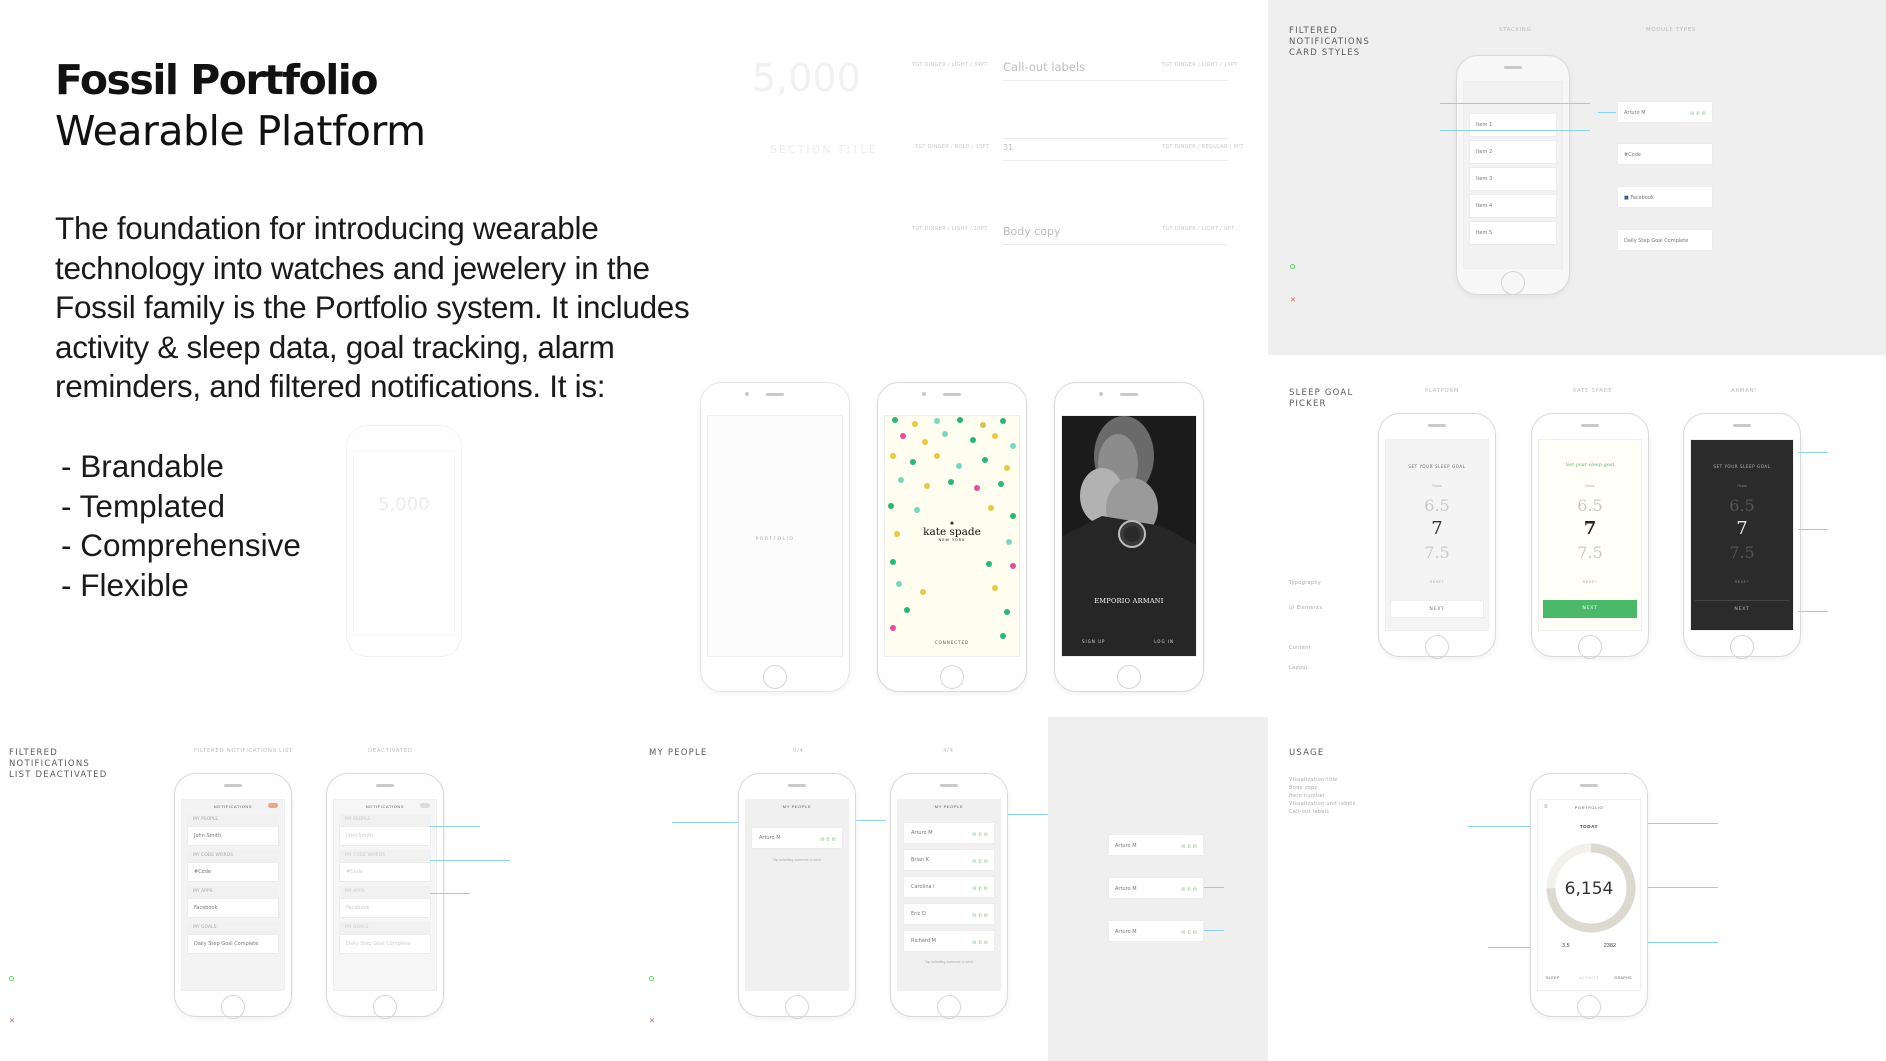 The image size is (1886, 1061). Describe the element at coordinates (1513, 233) in the screenshot. I see `list-item: Item 5` at that location.